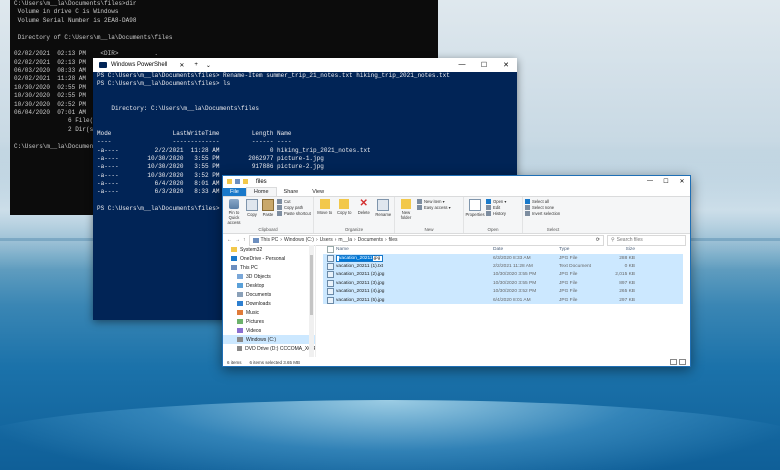 This screenshot has height=470, width=780. What do you see at coordinates (553, 229) in the screenshot?
I see `select-group-label: Select` at bounding box center [553, 229].